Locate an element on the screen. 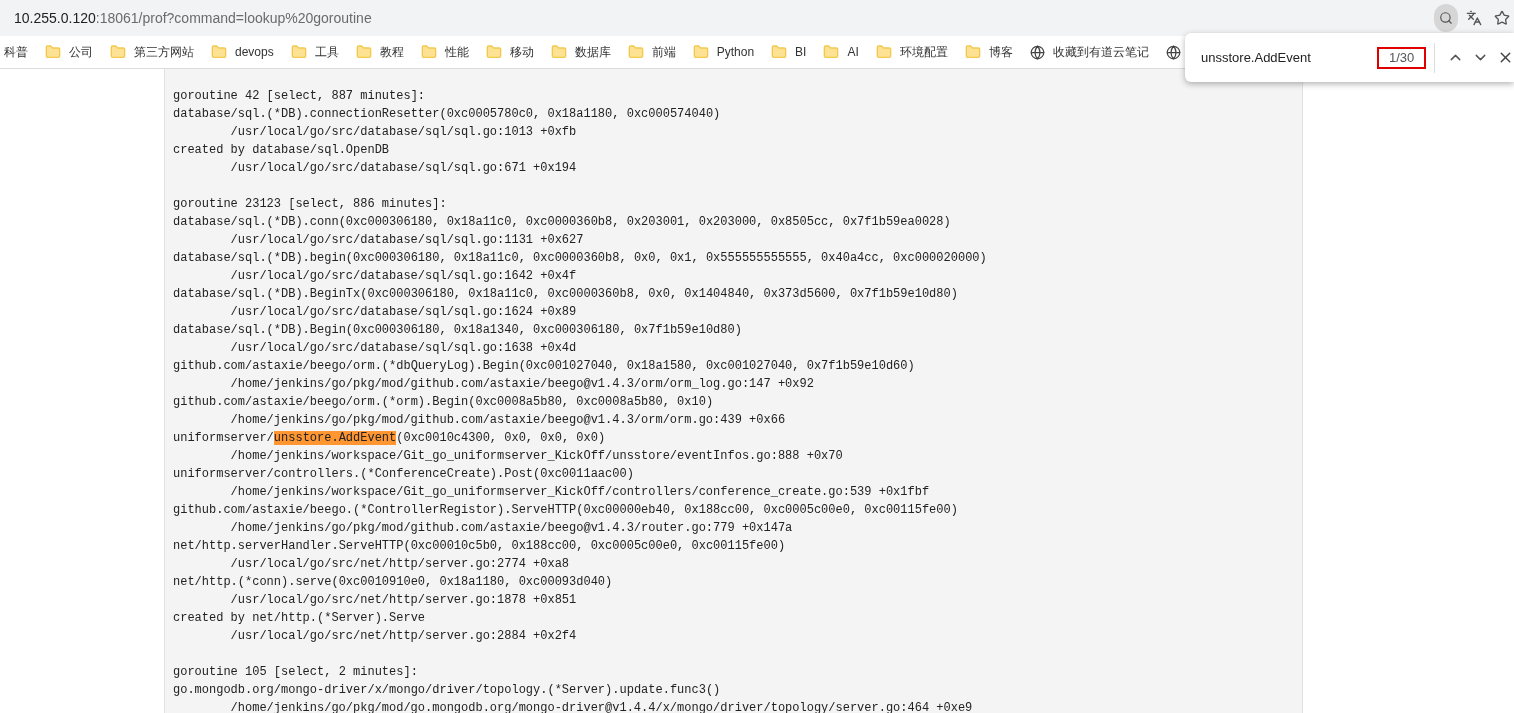 The height and width of the screenshot is (713, 1514). bookmark-link: 公司 is located at coordinates (81, 52).